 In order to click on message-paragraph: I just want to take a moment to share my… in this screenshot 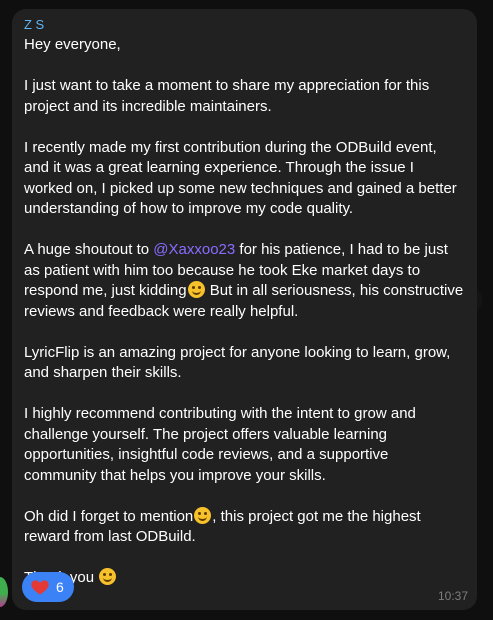, I will do `click(227, 96)`.